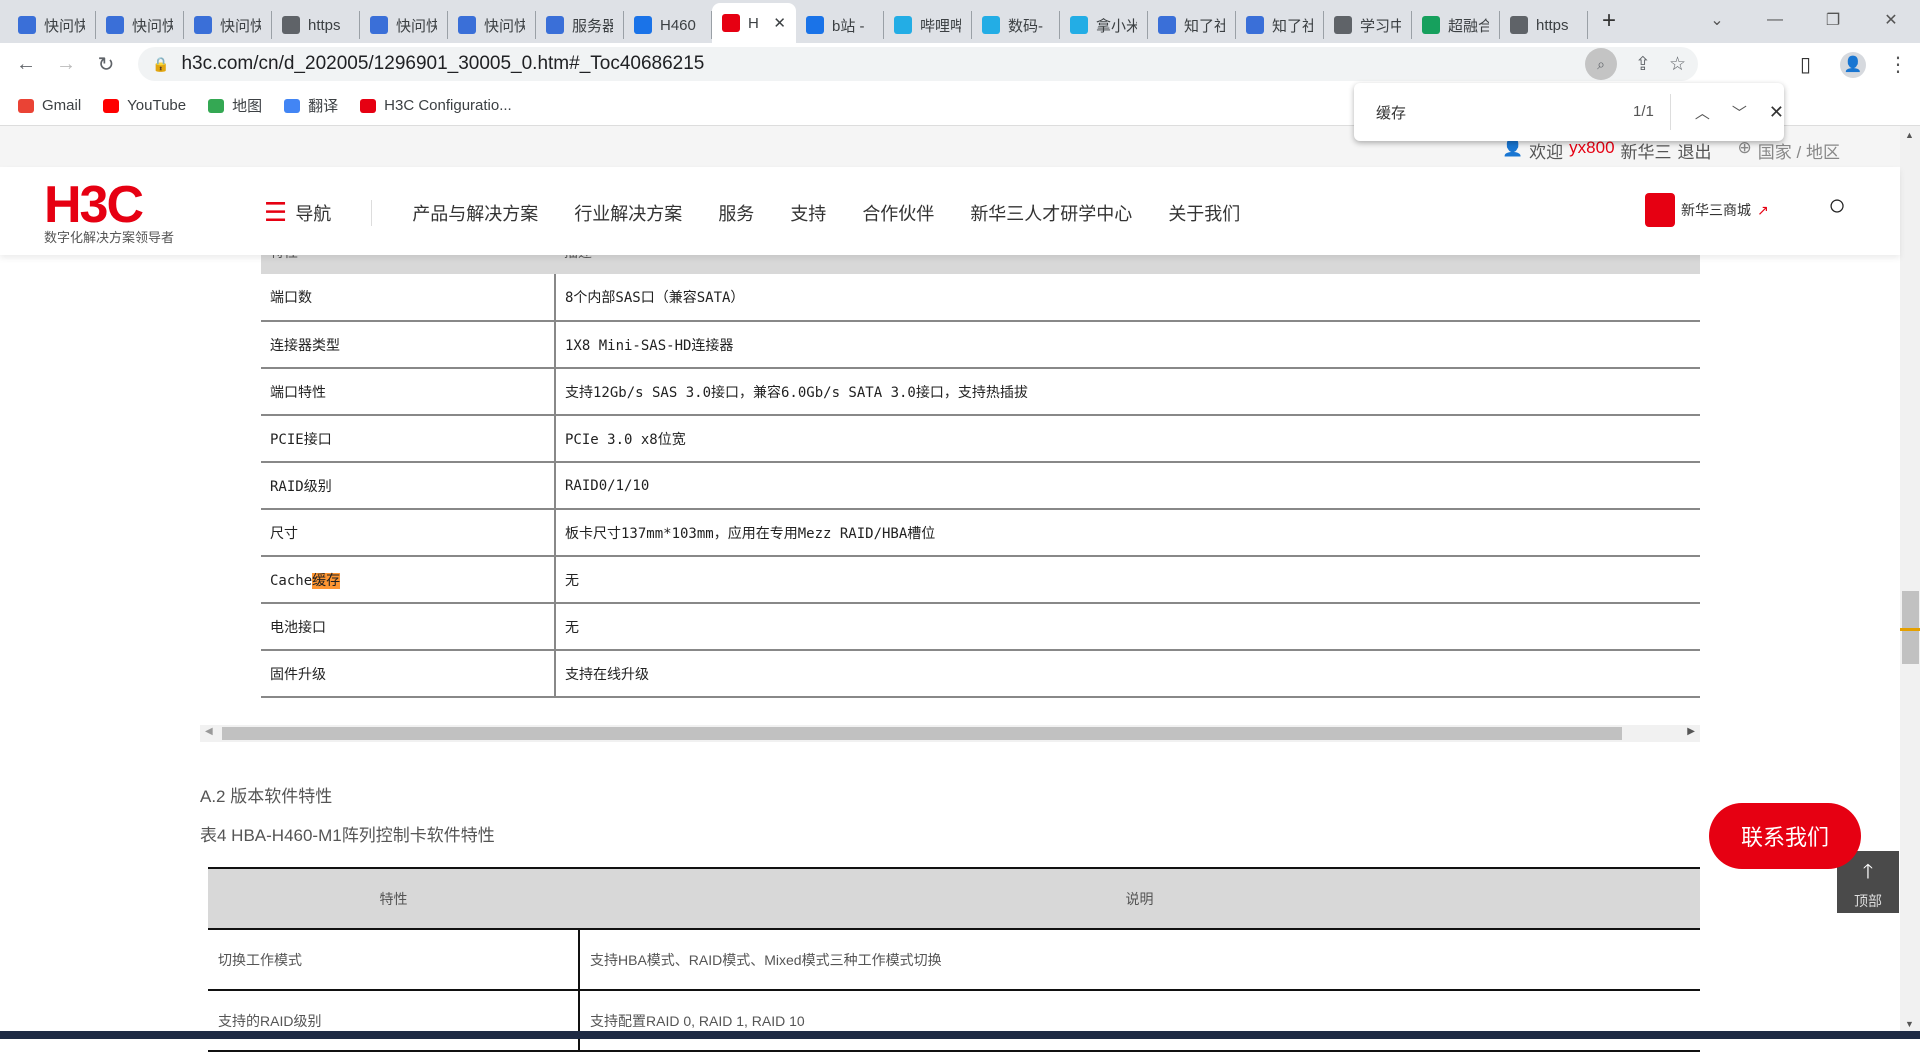  Describe the element at coordinates (1368, 25) in the screenshot. I see `tab: 学习中` at that location.